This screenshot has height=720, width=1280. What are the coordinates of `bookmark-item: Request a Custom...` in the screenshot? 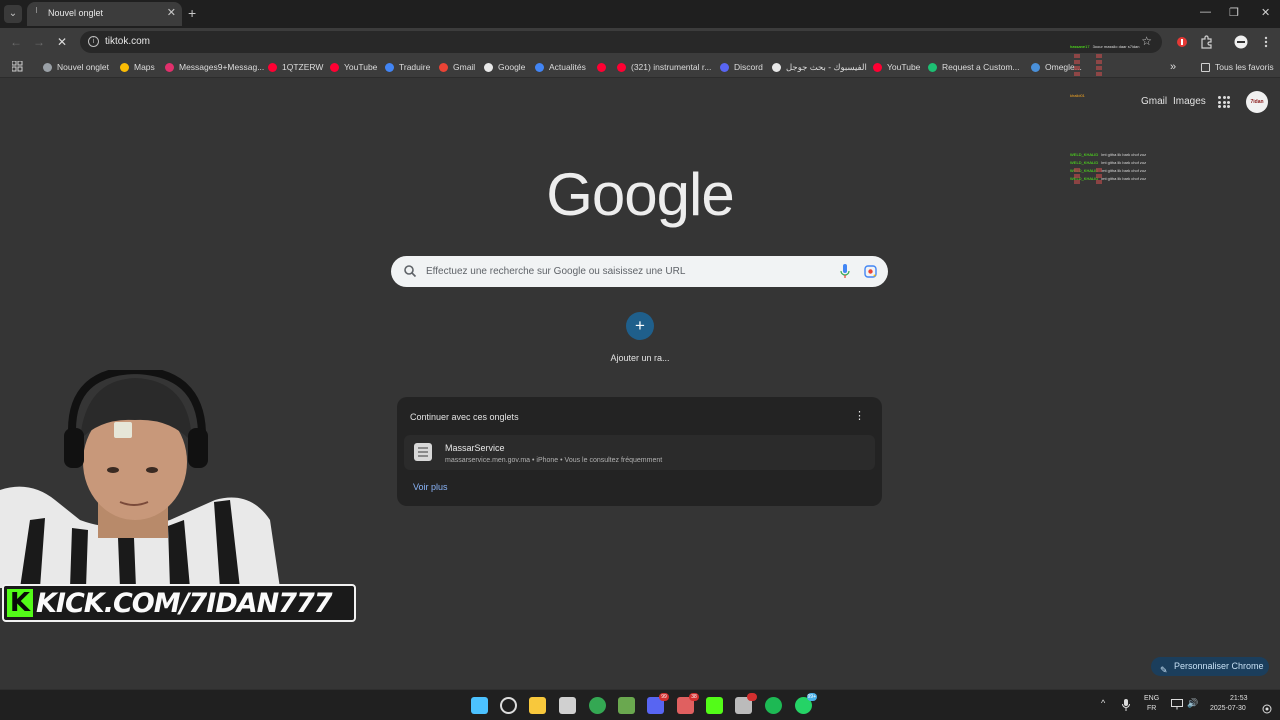 It's located at (973, 67).